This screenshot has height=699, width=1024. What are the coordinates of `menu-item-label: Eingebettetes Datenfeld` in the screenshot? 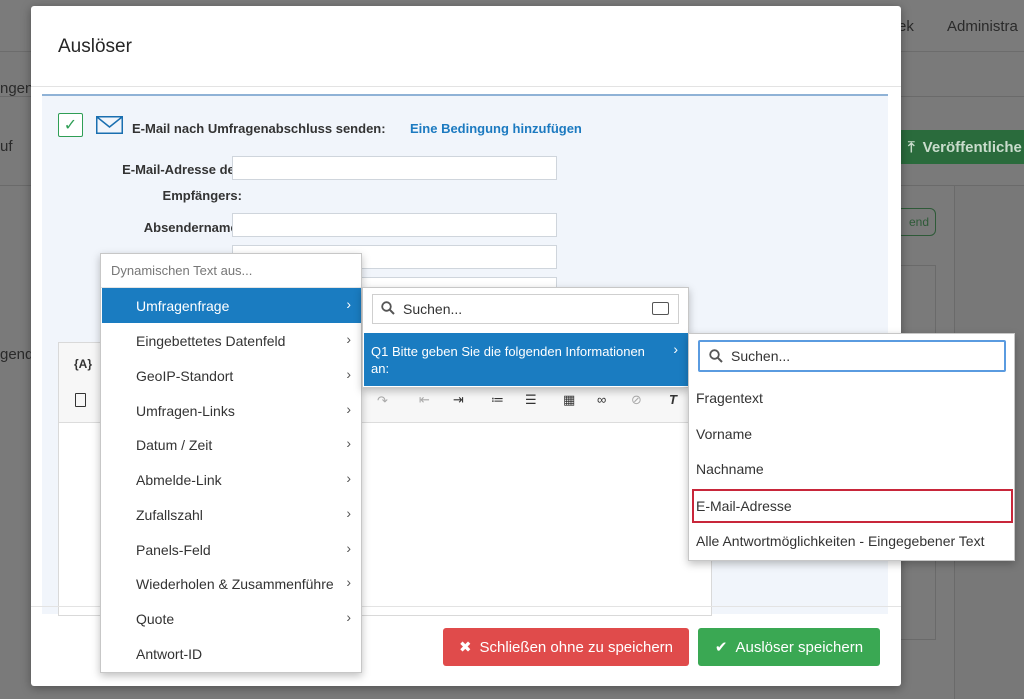 It's located at (211, 340).